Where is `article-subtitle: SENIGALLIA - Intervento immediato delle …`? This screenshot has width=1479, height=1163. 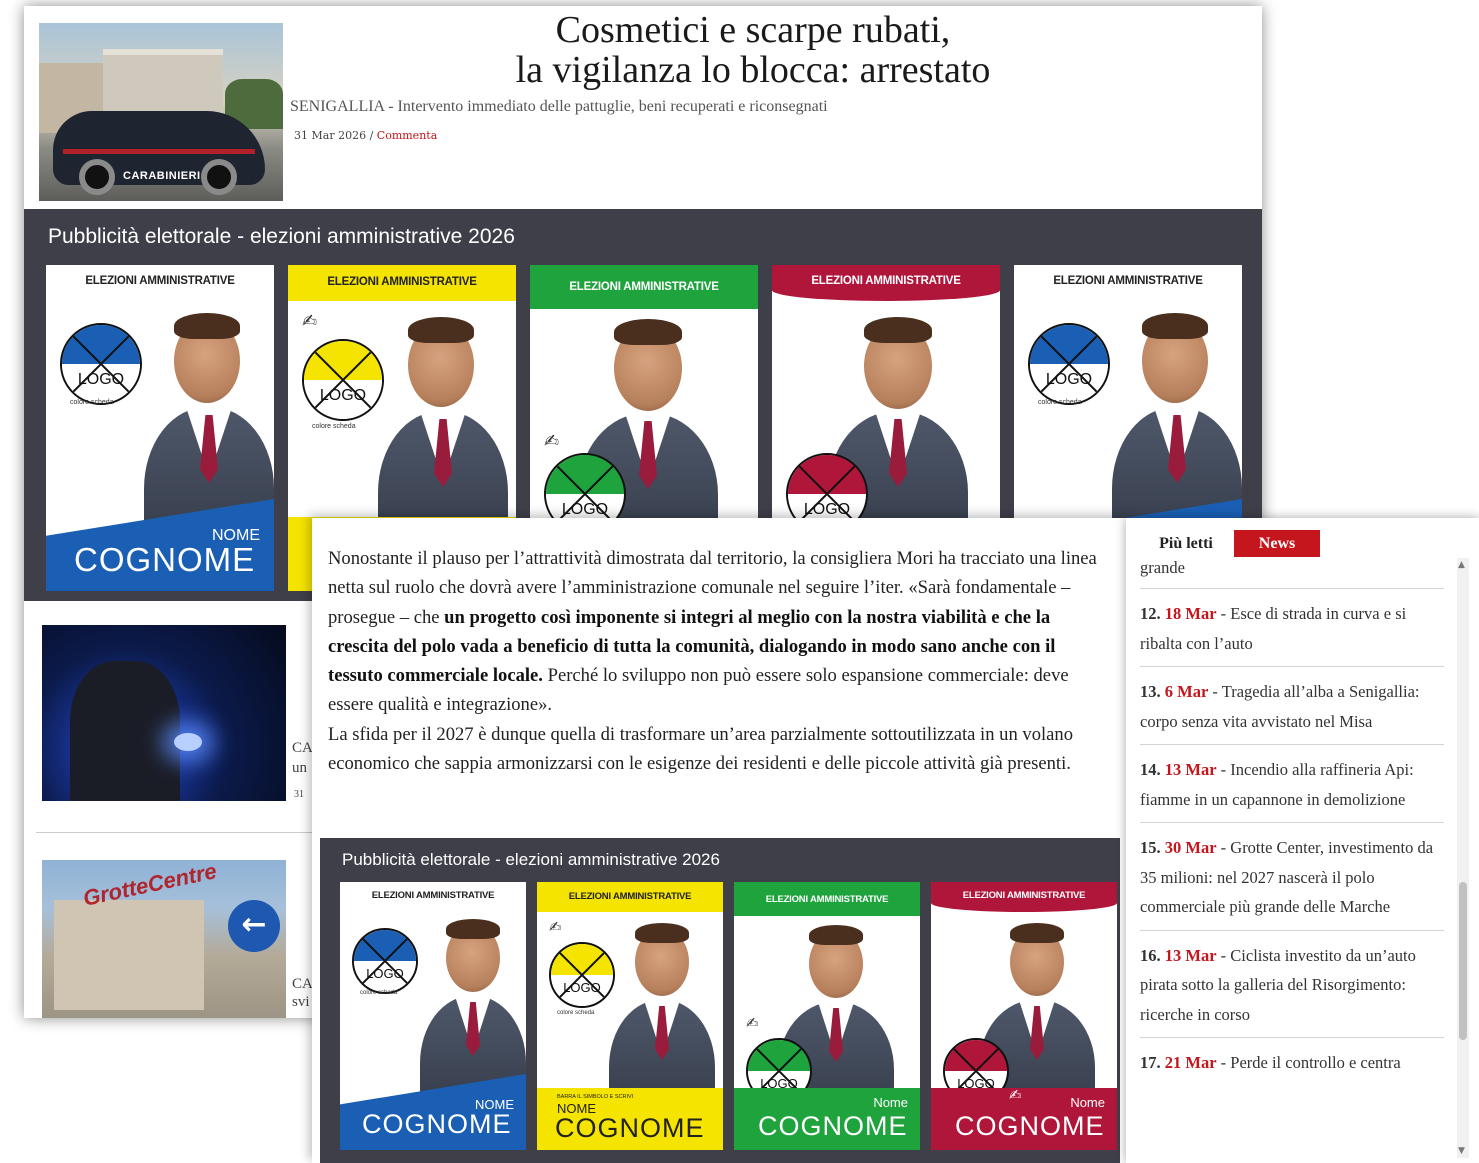
article-subtitle: SENIGALLIA - Intervento immediato delle … is located at coordinates (559, 106).